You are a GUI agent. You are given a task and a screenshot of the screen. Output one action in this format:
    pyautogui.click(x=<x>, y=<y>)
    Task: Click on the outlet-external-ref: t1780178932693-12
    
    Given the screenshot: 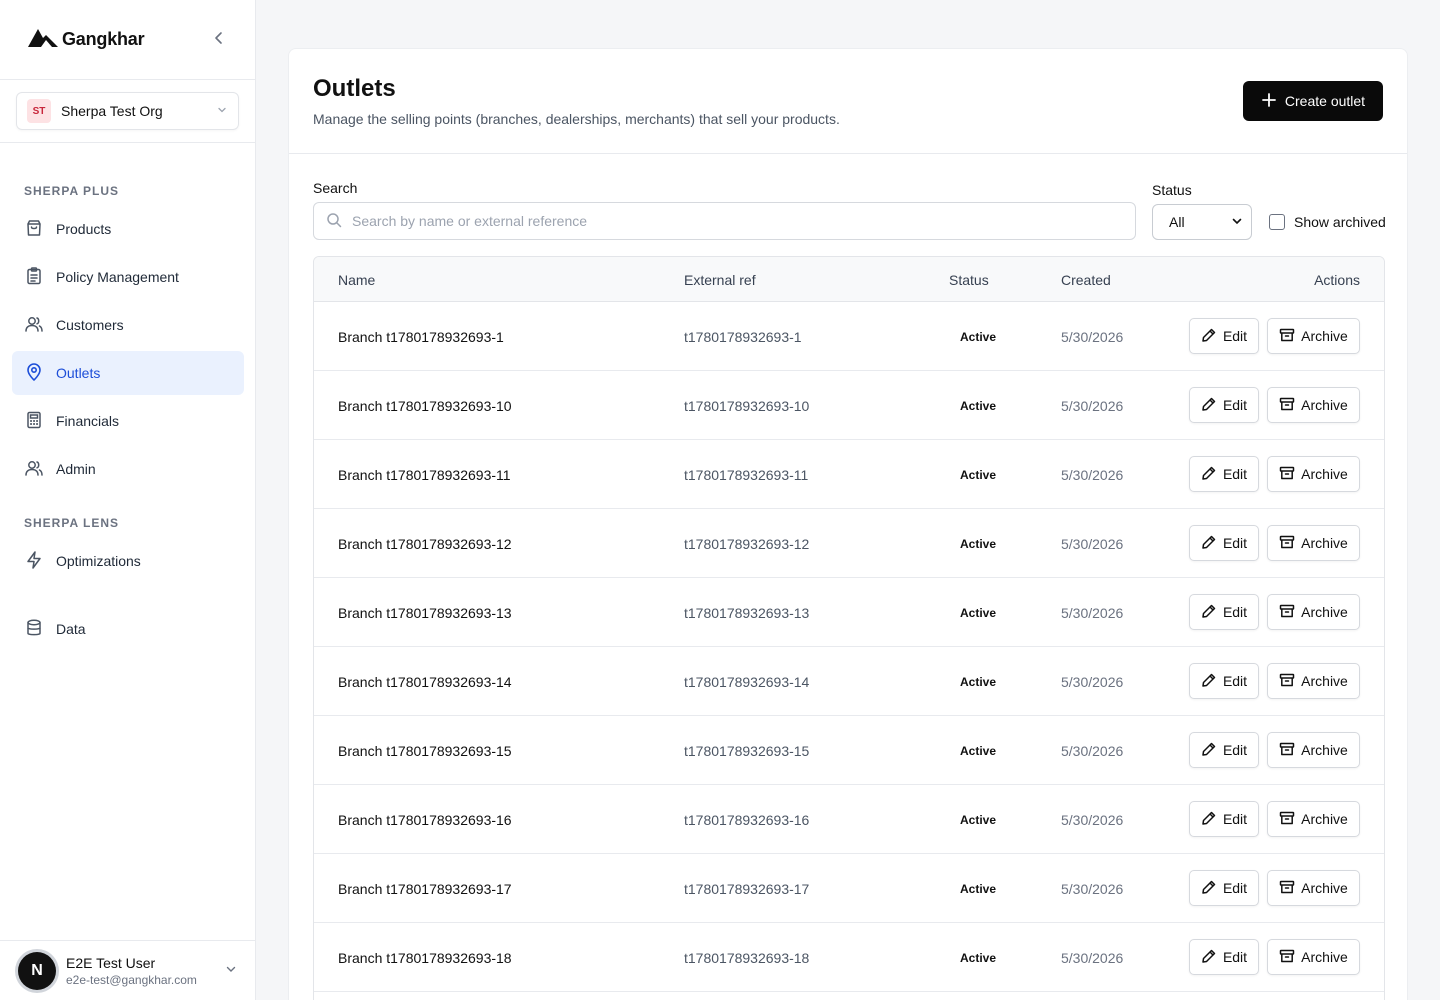 What is the action you would take?
    pyautogui.click(x=747, y=544)
    